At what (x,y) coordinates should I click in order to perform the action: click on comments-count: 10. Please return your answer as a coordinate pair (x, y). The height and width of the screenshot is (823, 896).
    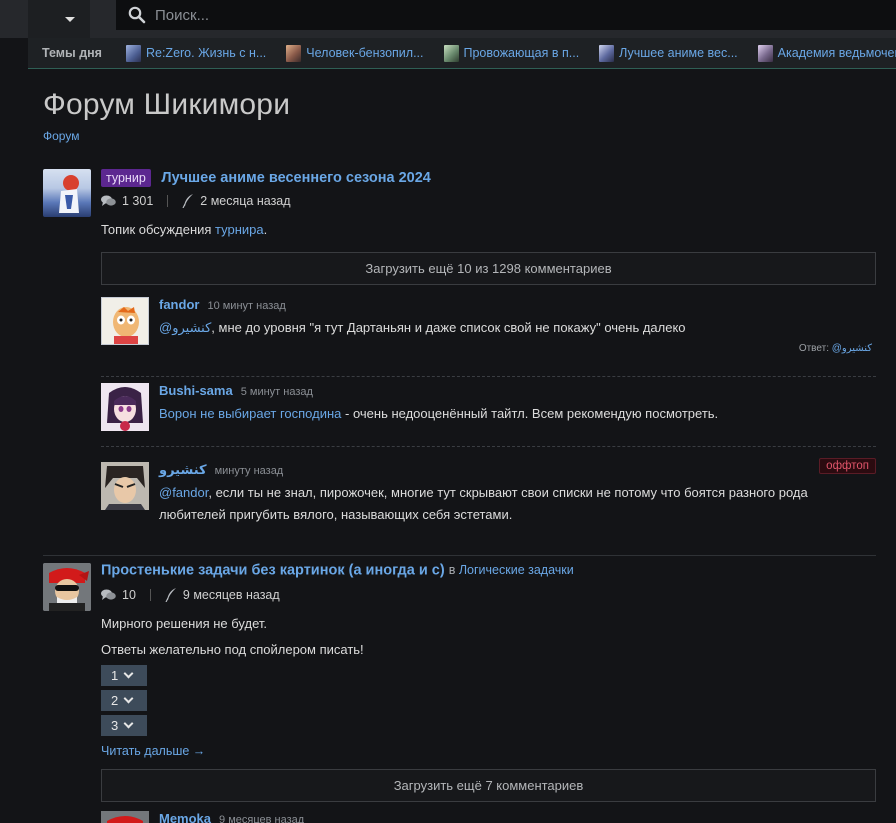
    Looking at the image, I should click on (129, 595).